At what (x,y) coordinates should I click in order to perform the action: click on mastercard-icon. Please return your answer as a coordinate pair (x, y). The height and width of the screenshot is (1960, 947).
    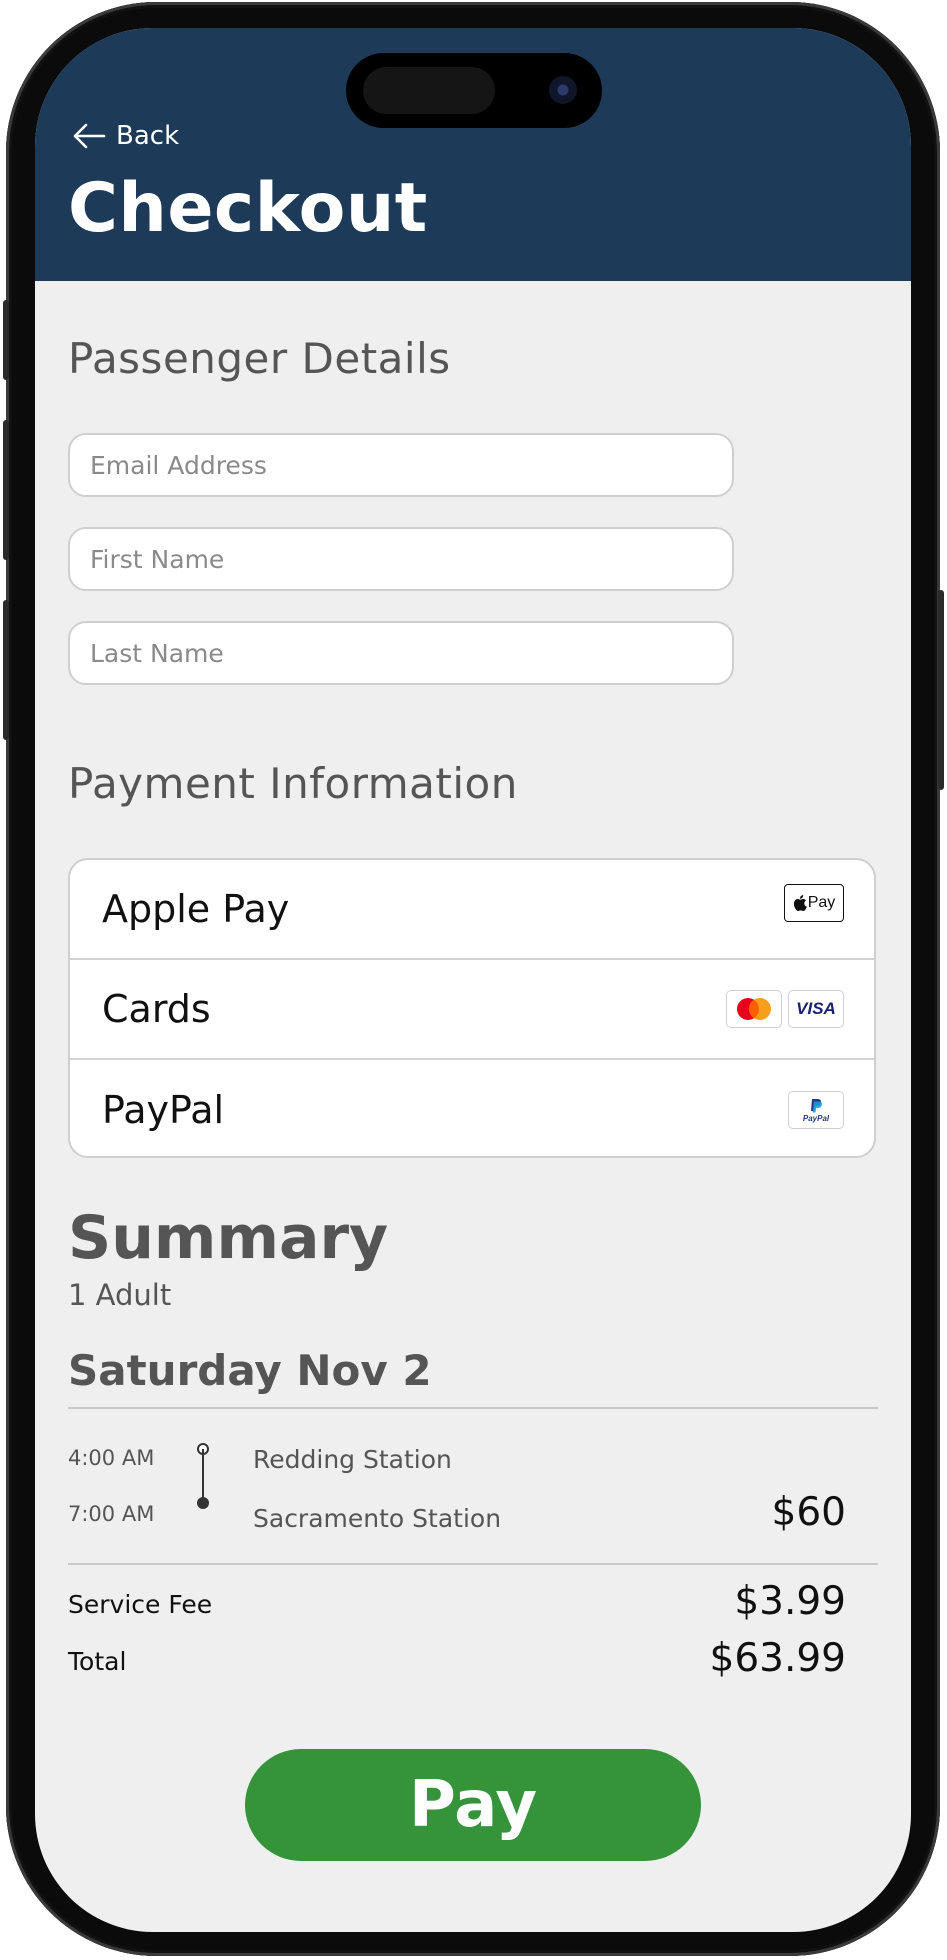
    Looking at the image, I should click on (754, 1009).